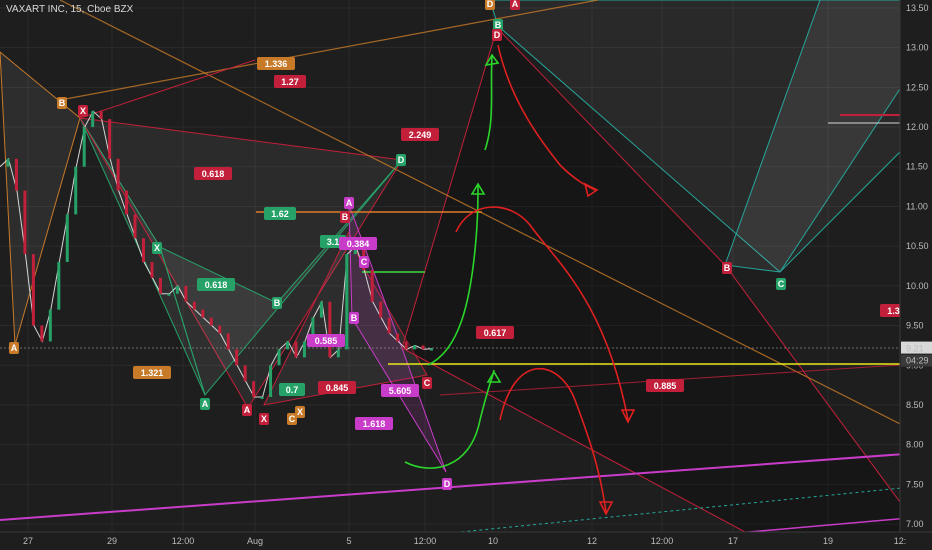 This screenshot has width=932, height=550. Describe the element at coordinates (28, 541) in the screenshot. I see `time-tick-label: 27` at that location.